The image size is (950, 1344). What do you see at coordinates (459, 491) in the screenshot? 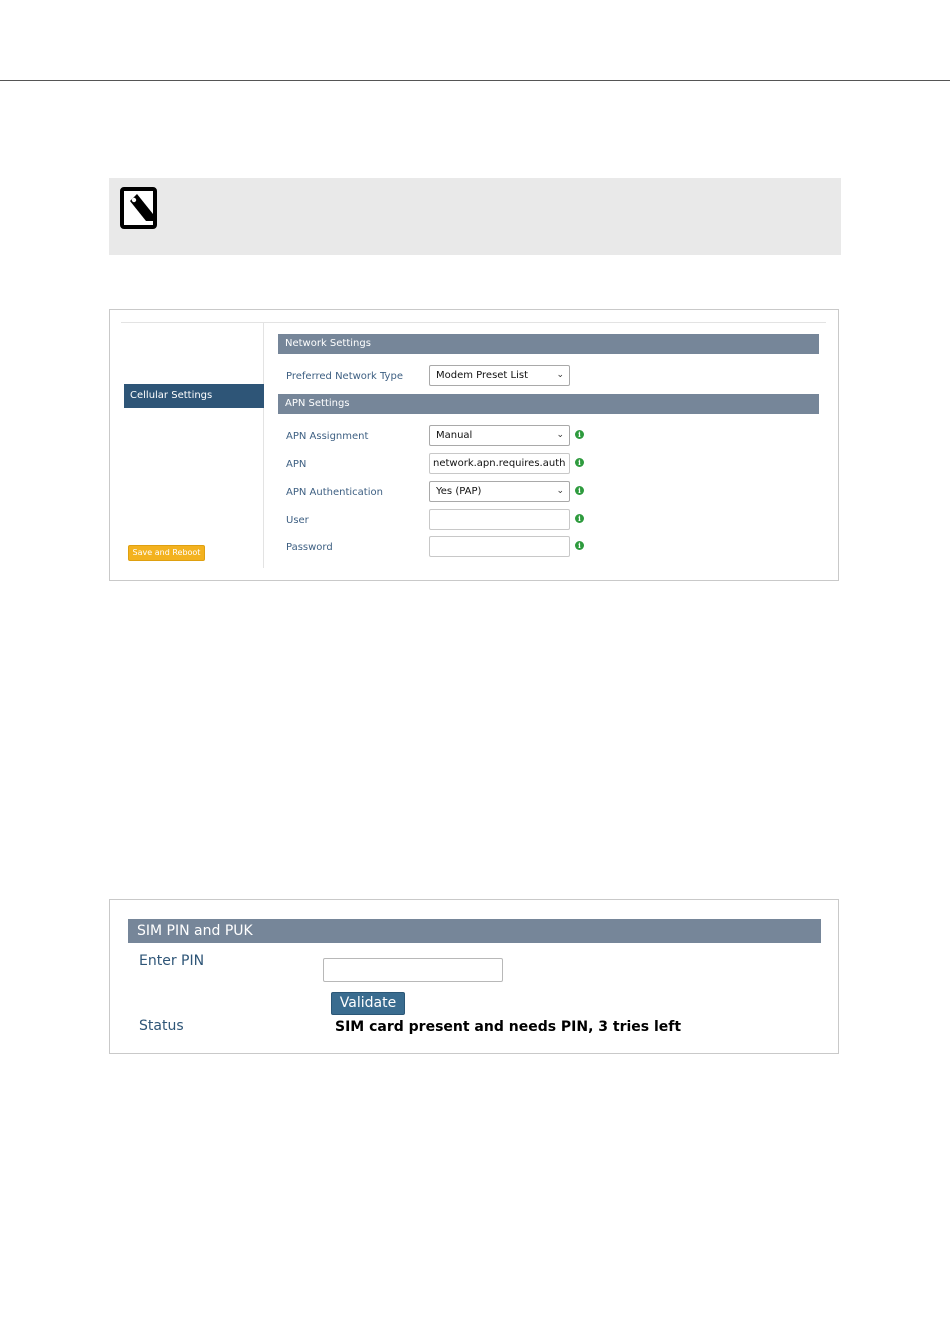
I see `apn-authentication-value: Yes (PAP)` at bounding box center [459, 491].